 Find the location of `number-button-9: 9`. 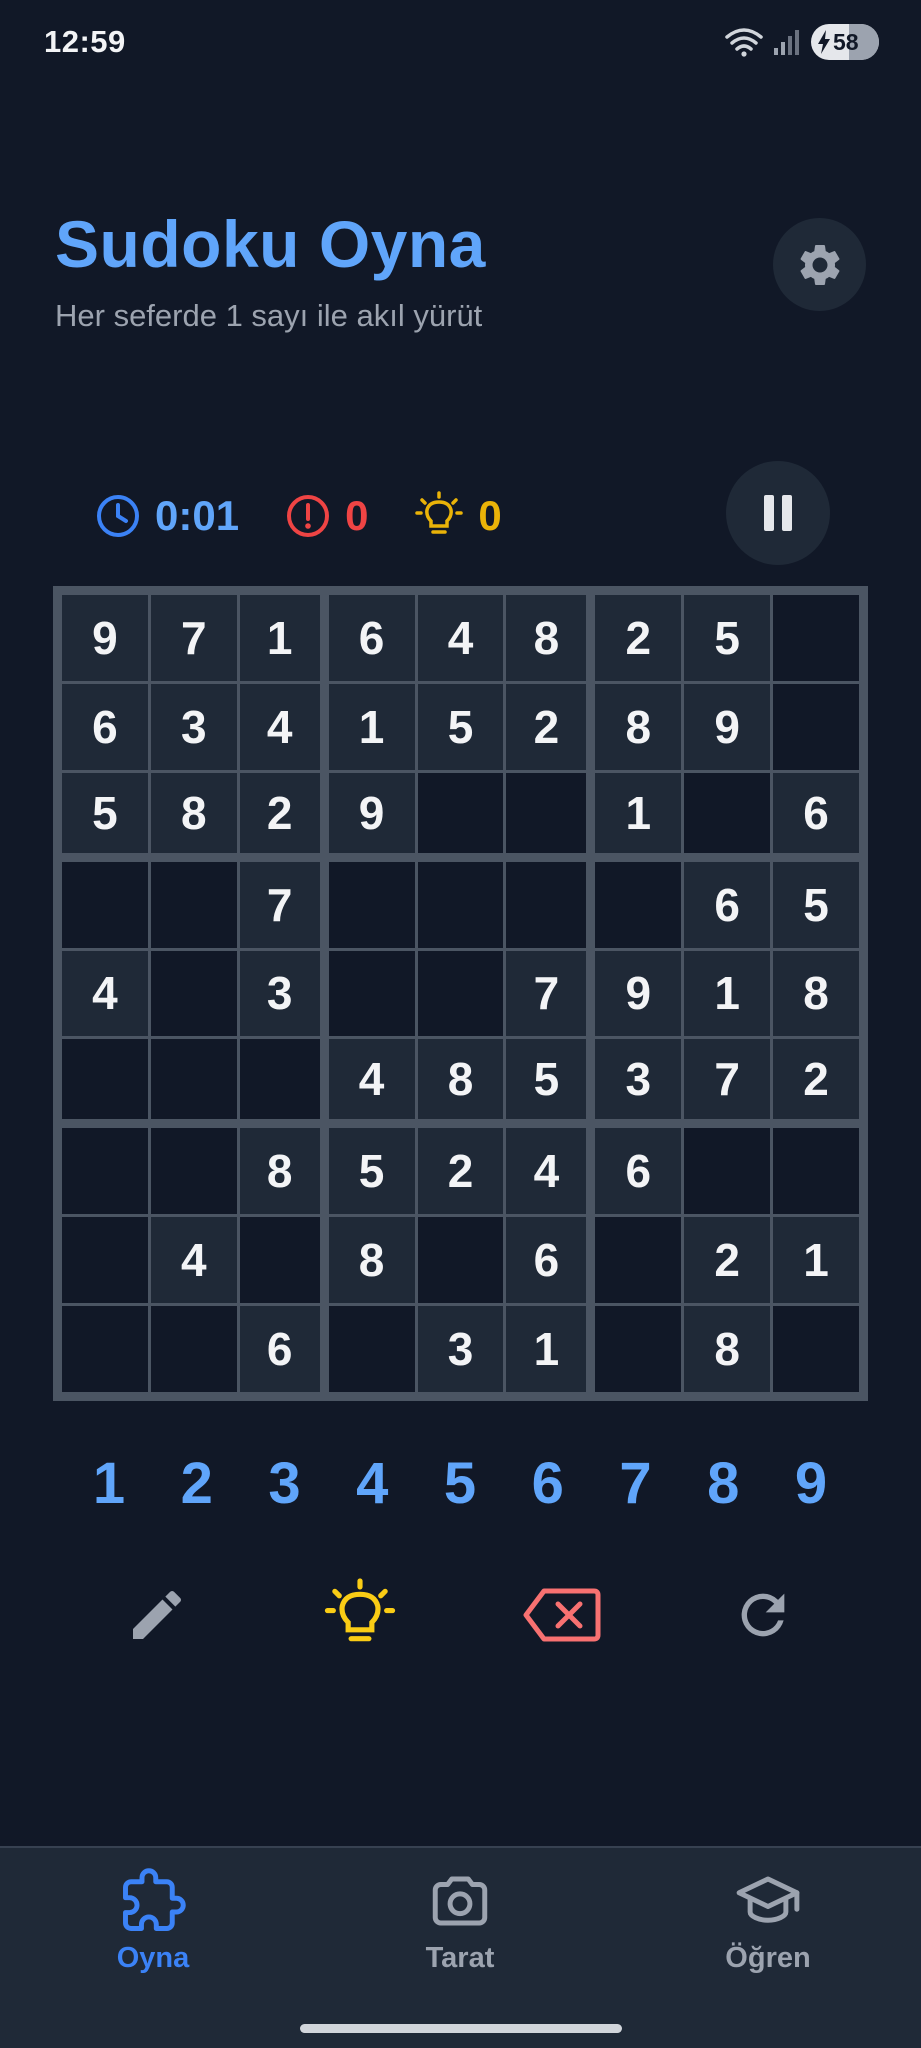

number-button-9: 9 is located at coordinates (811, 1483).